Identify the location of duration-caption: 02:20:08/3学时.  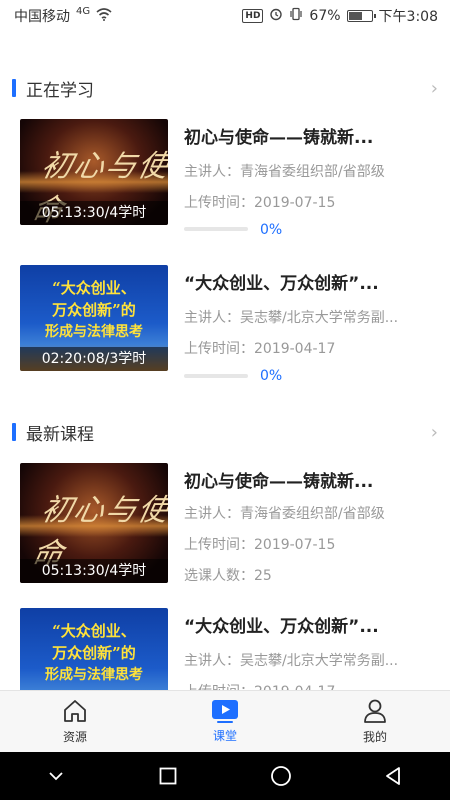
(94, 359).